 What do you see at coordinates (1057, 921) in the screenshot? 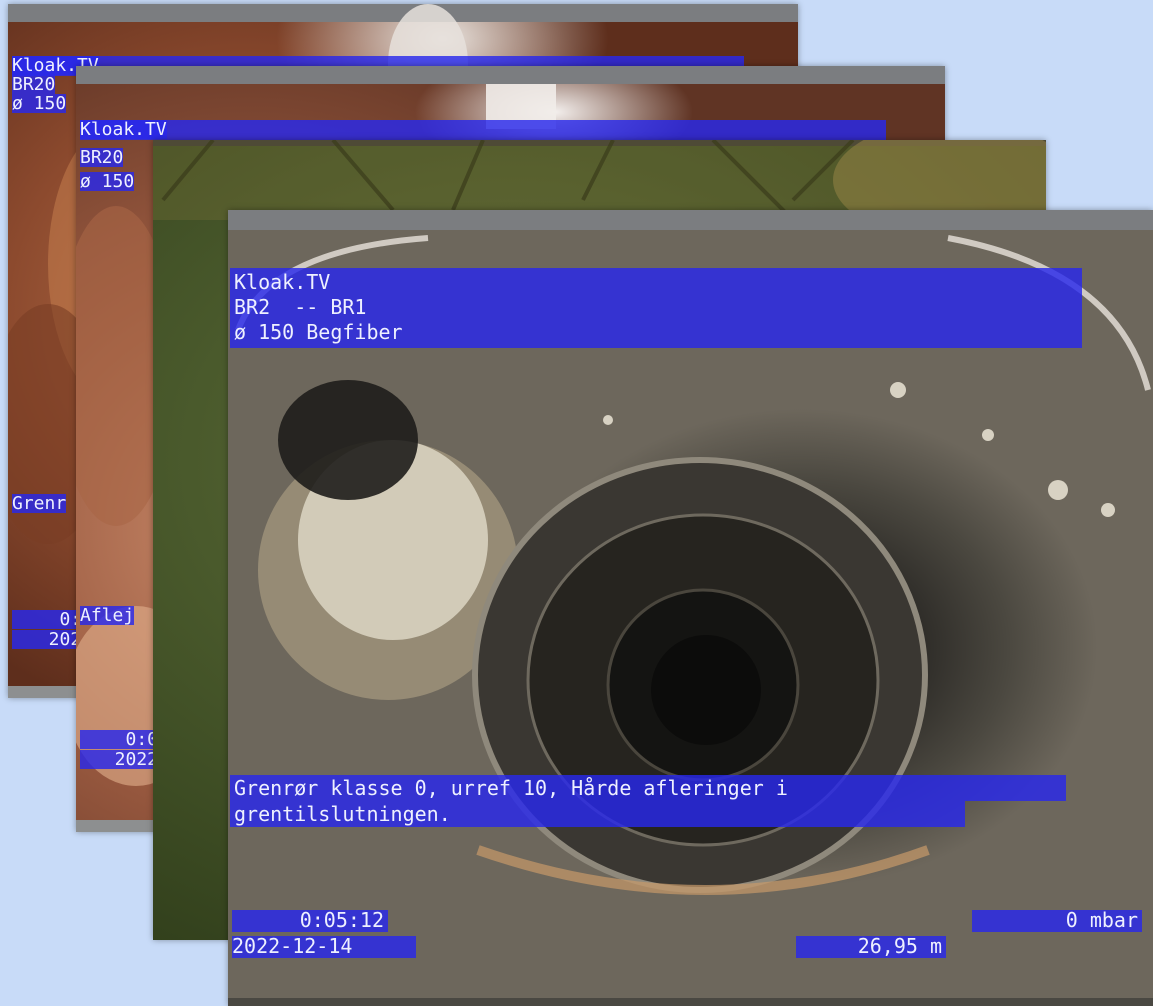
I see `pressure-readout: 0 mbar` at bounding box center [1057, 921].